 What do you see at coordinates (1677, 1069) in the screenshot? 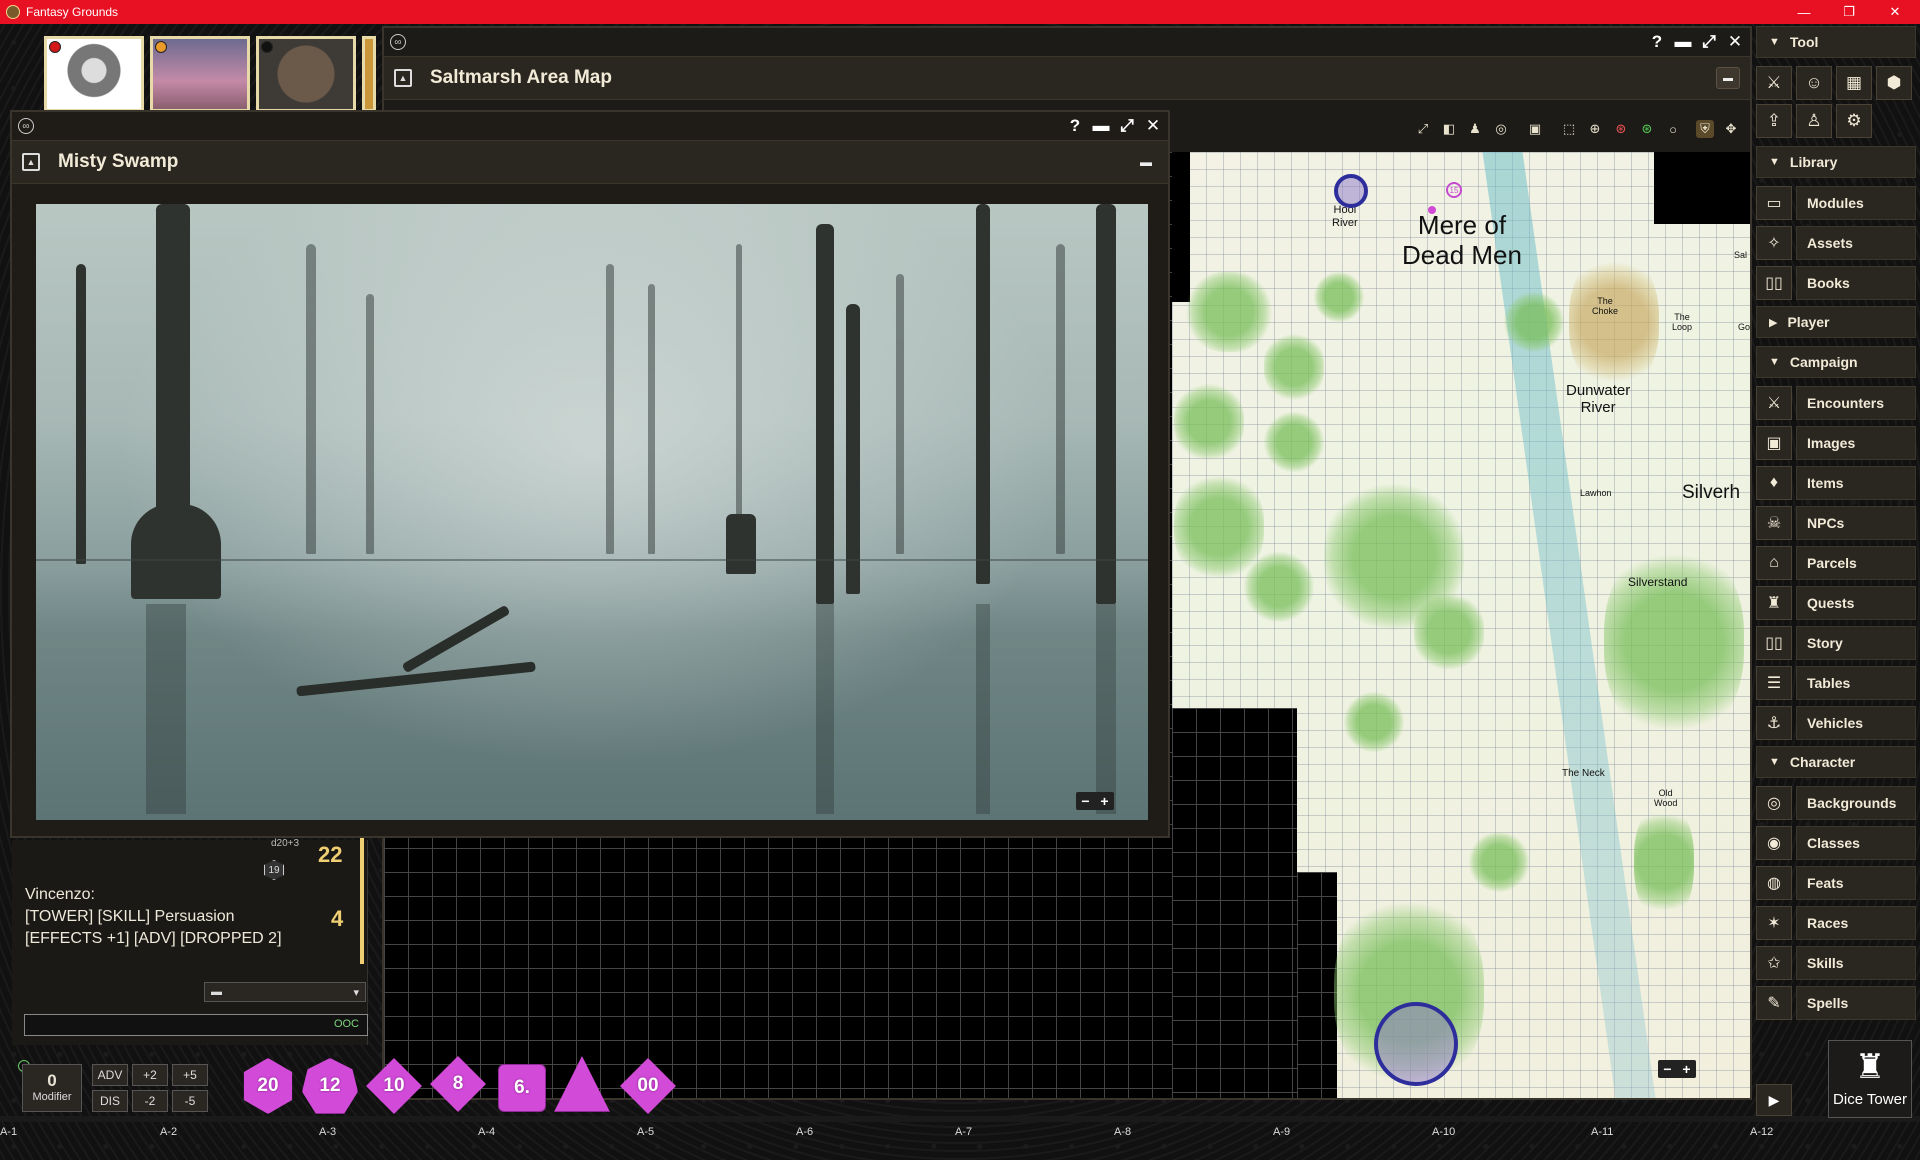
I see `map-zoom-control: − +` at bounding box center [1677, 1069].